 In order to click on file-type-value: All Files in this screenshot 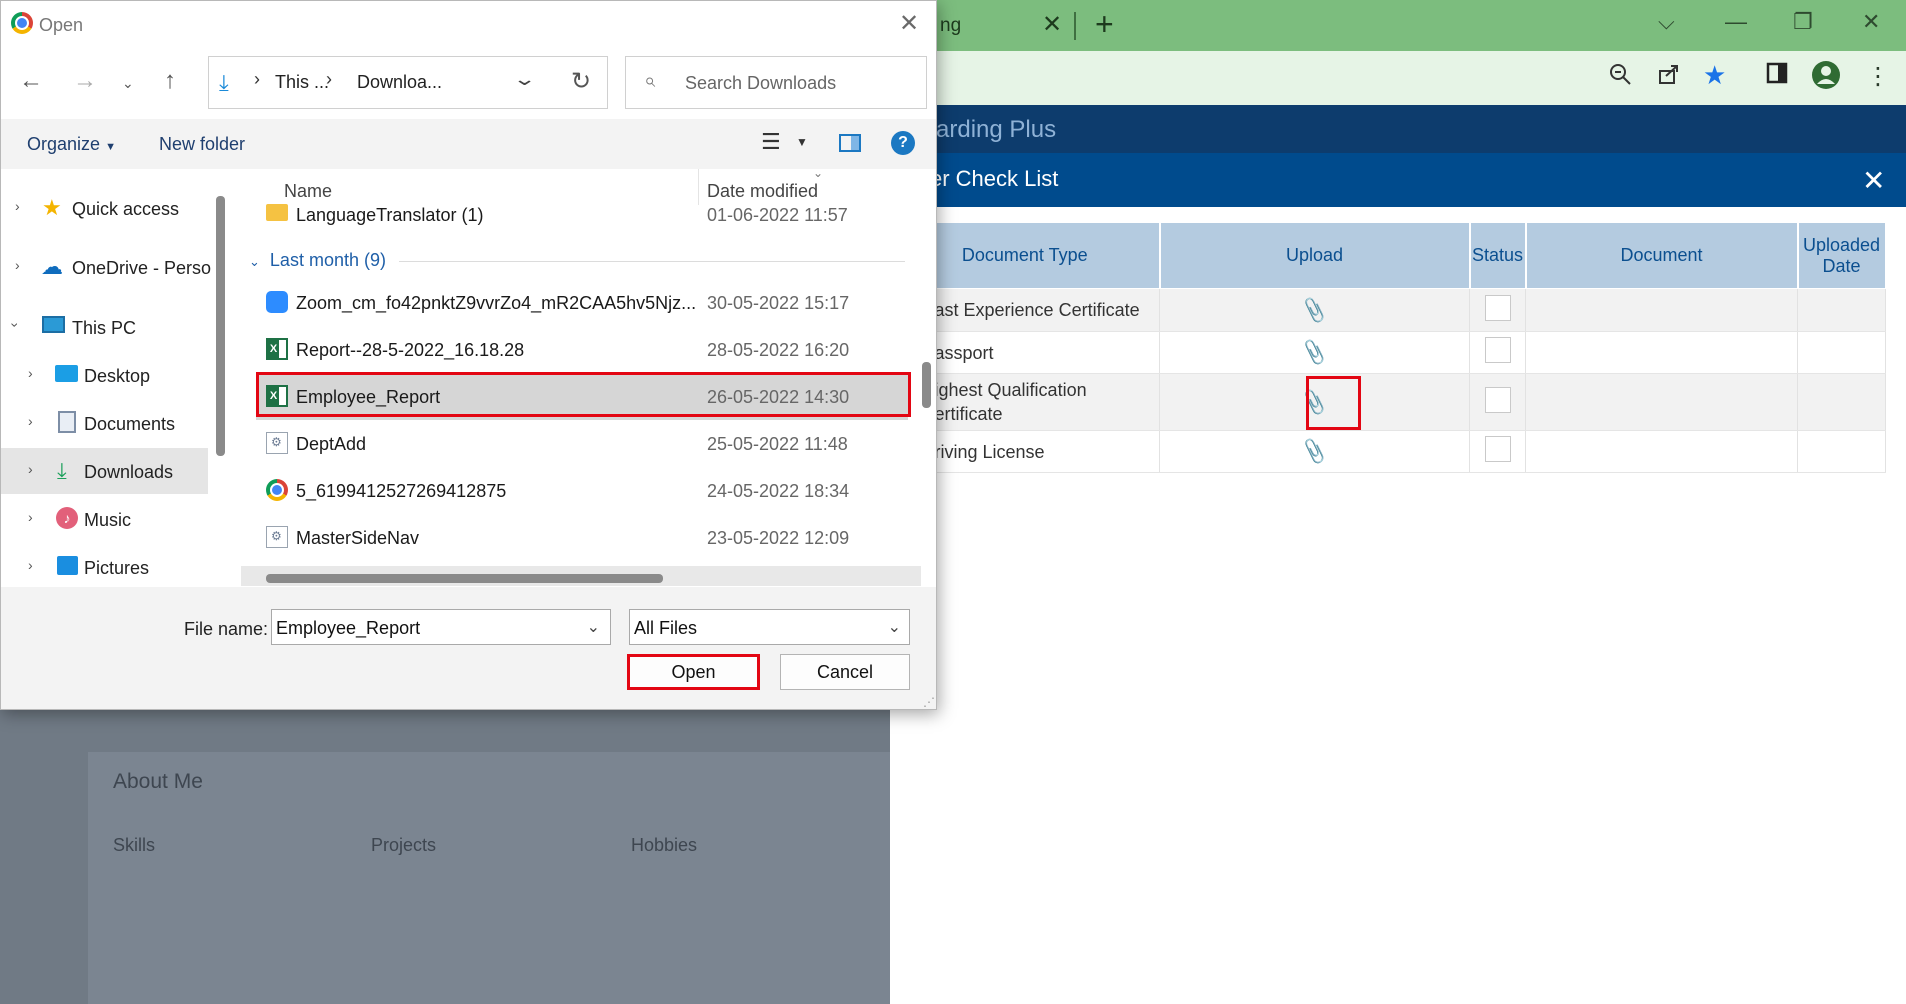, I will do `click(666, 628)`.